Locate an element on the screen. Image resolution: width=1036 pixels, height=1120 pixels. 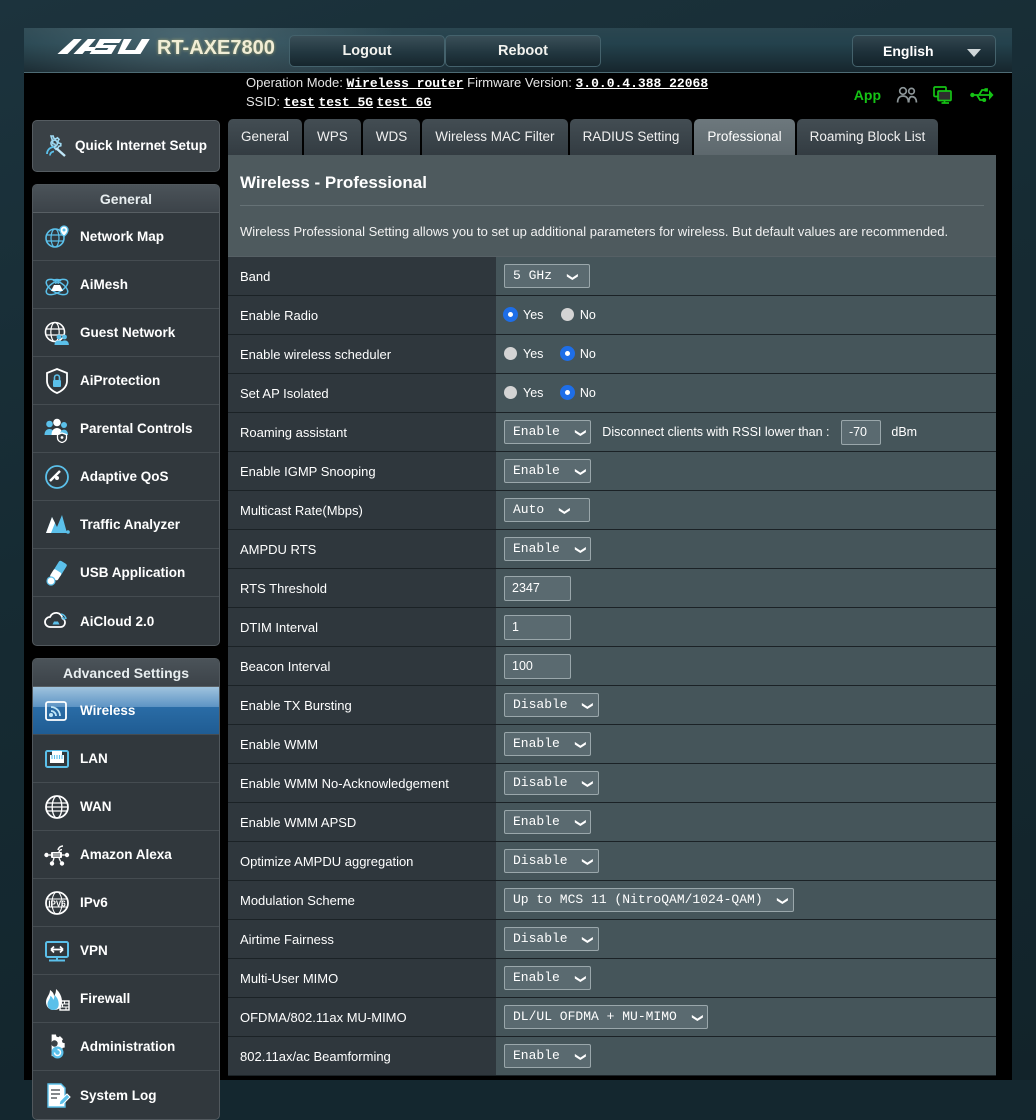
sidebar-group-header-advanced: Advanced Settings is located at coordinates (126, 673).